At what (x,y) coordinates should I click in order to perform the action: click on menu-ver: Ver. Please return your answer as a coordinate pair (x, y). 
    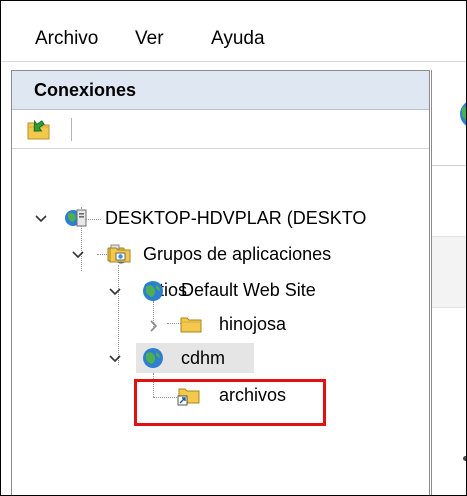
    Looking at the image, I should click on (149, 39).